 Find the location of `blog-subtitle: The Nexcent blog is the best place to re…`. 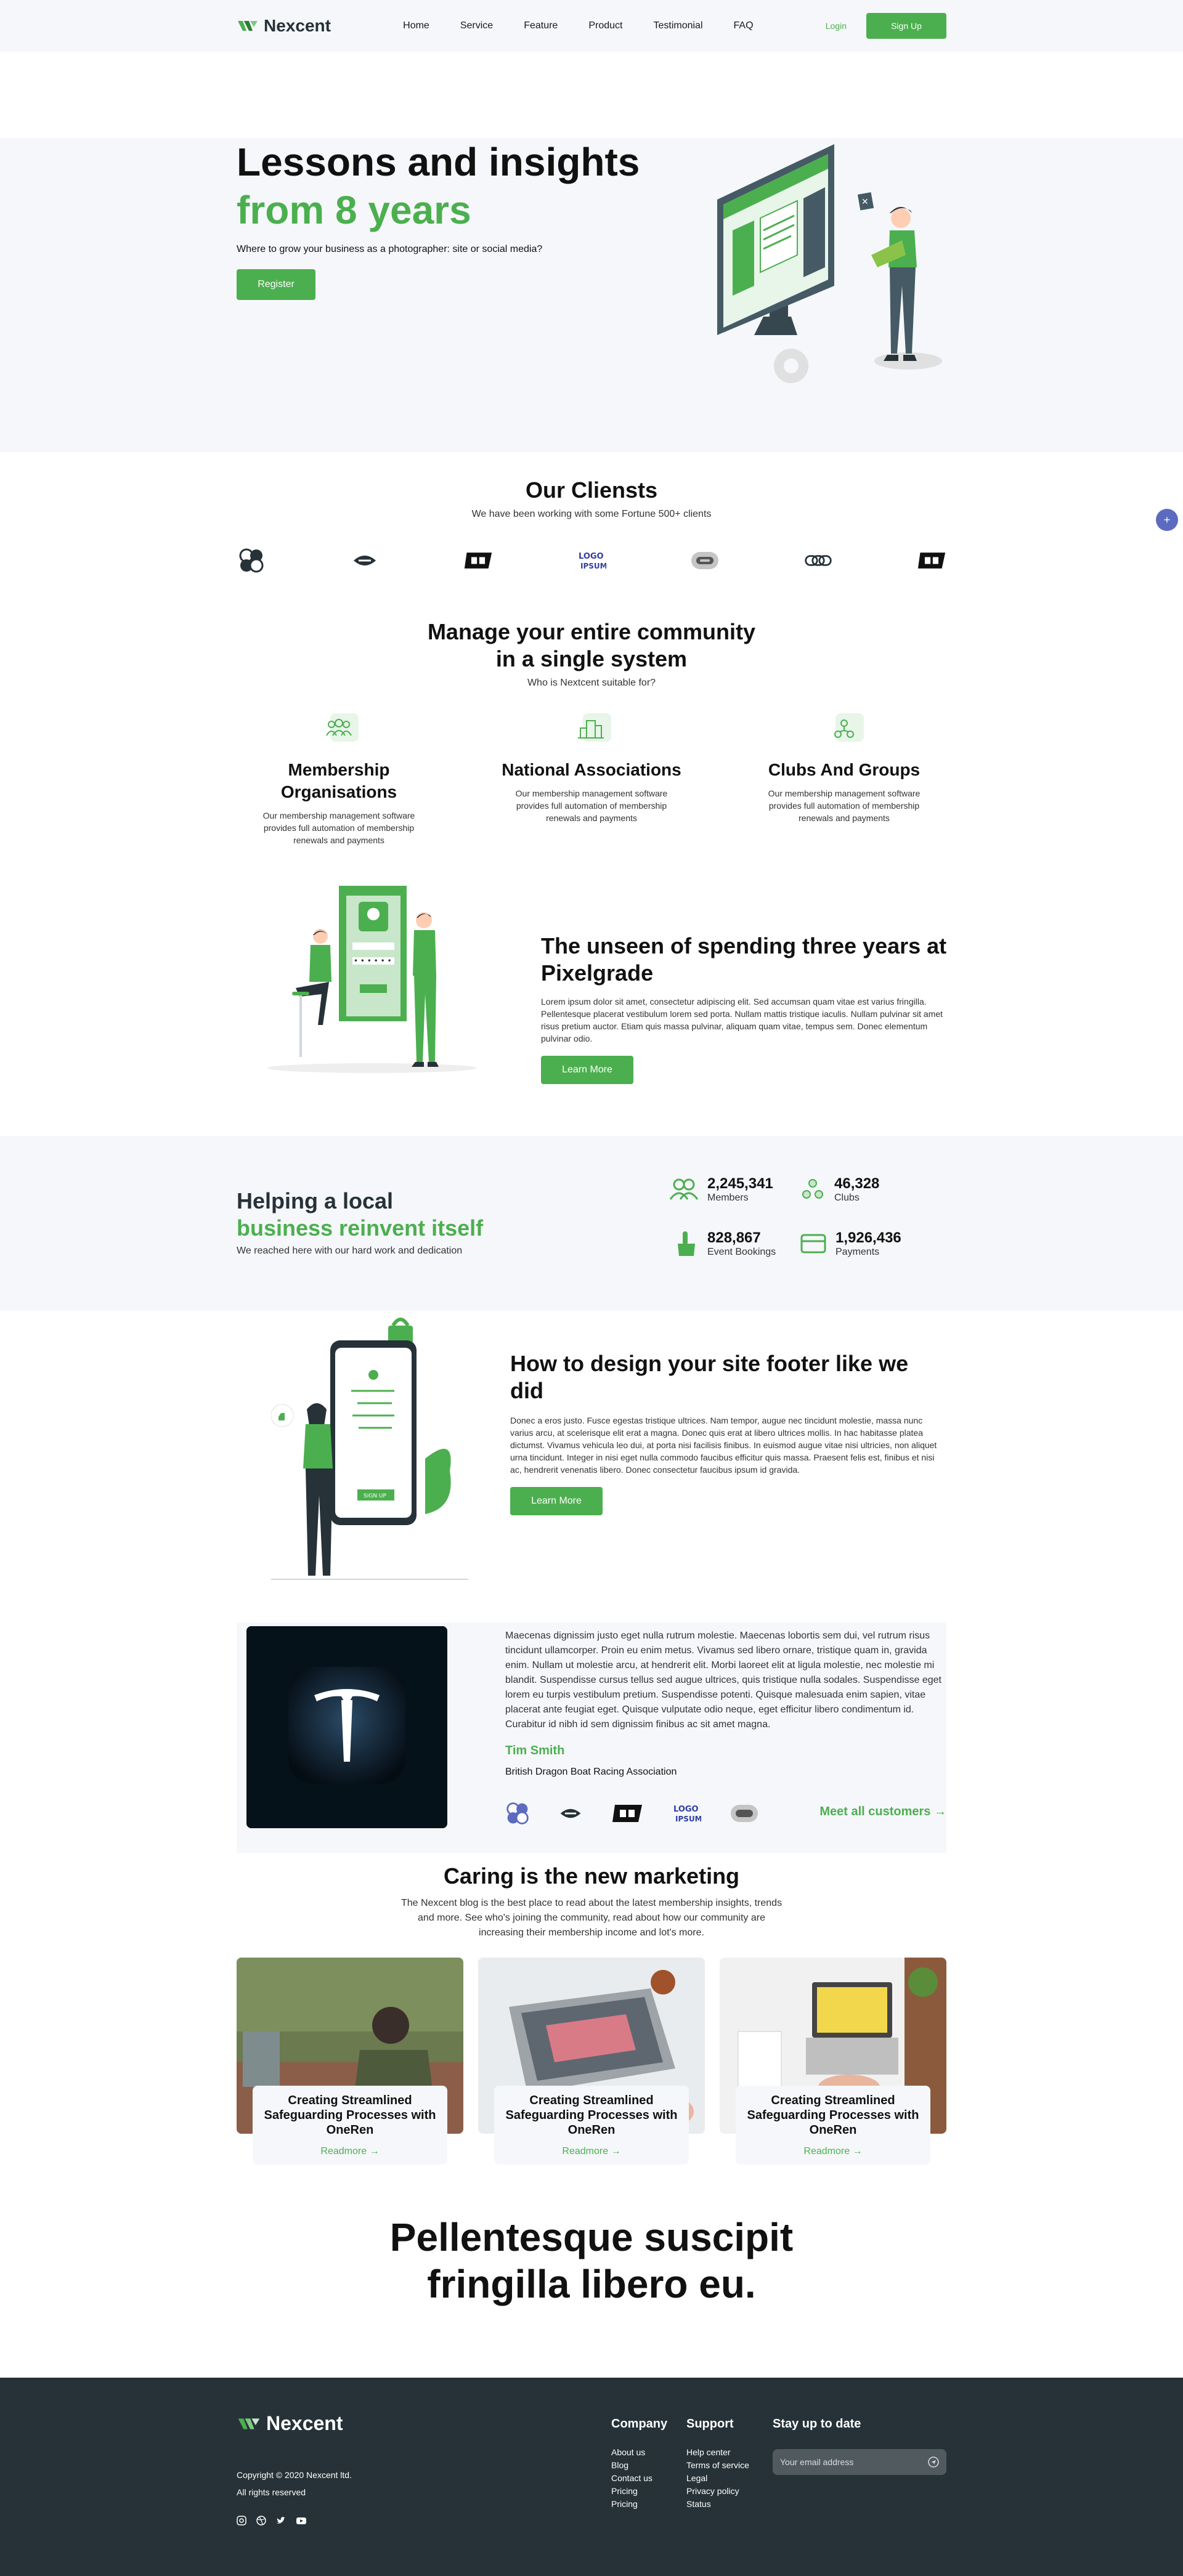

blog-subtitle: The Nexcent blog is the best place to re… is located at coordinates (591, 1918).